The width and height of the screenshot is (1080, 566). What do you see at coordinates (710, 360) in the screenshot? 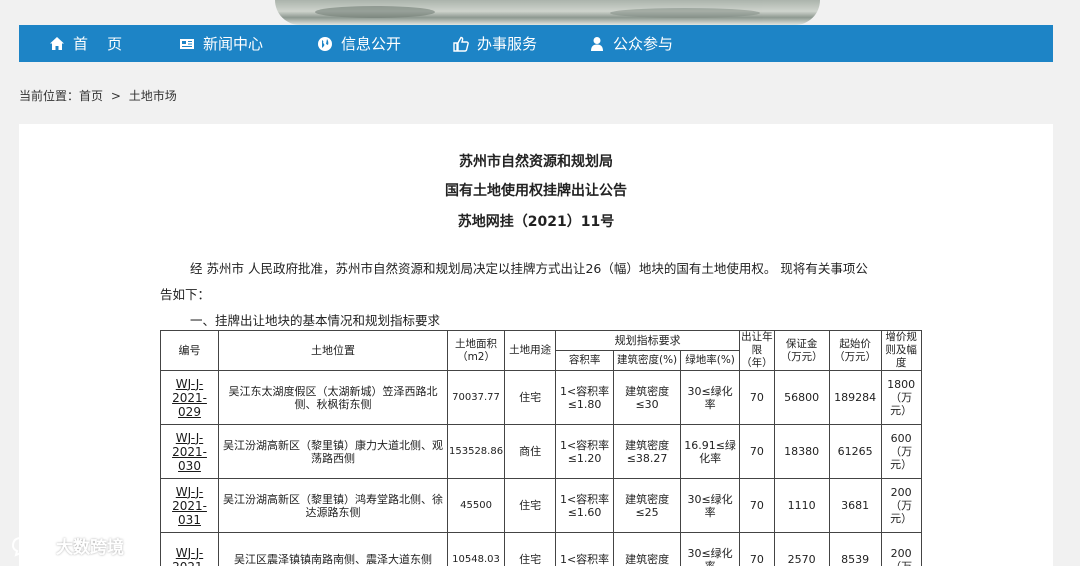
I see `col-header-green: 绿地率(%)` at bounding box center [710, 360].